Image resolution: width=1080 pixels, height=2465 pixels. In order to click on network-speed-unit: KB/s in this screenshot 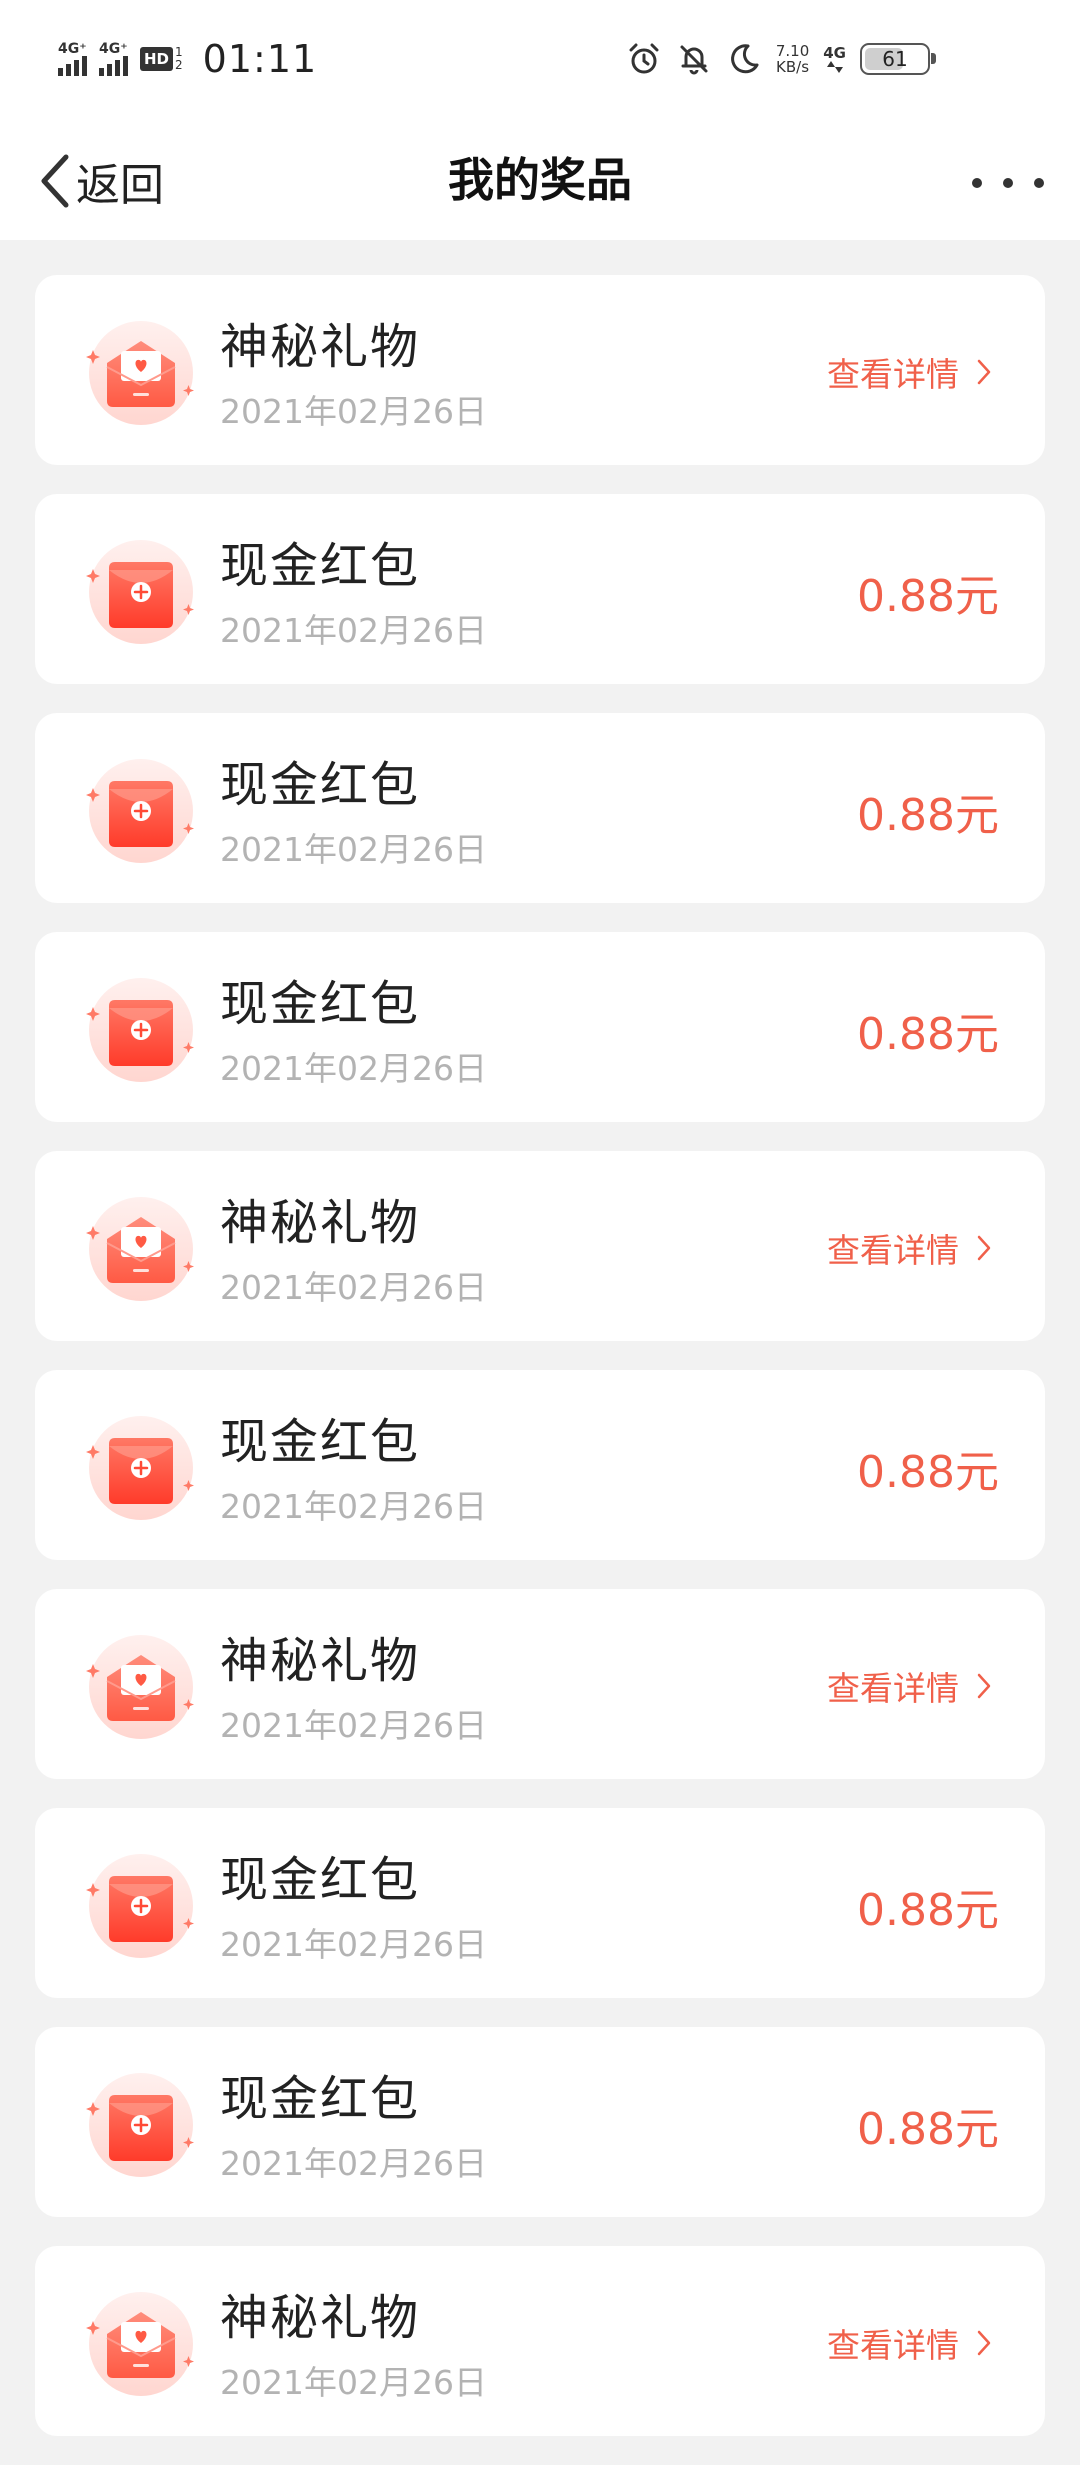, I will do `click(793, 67)`.